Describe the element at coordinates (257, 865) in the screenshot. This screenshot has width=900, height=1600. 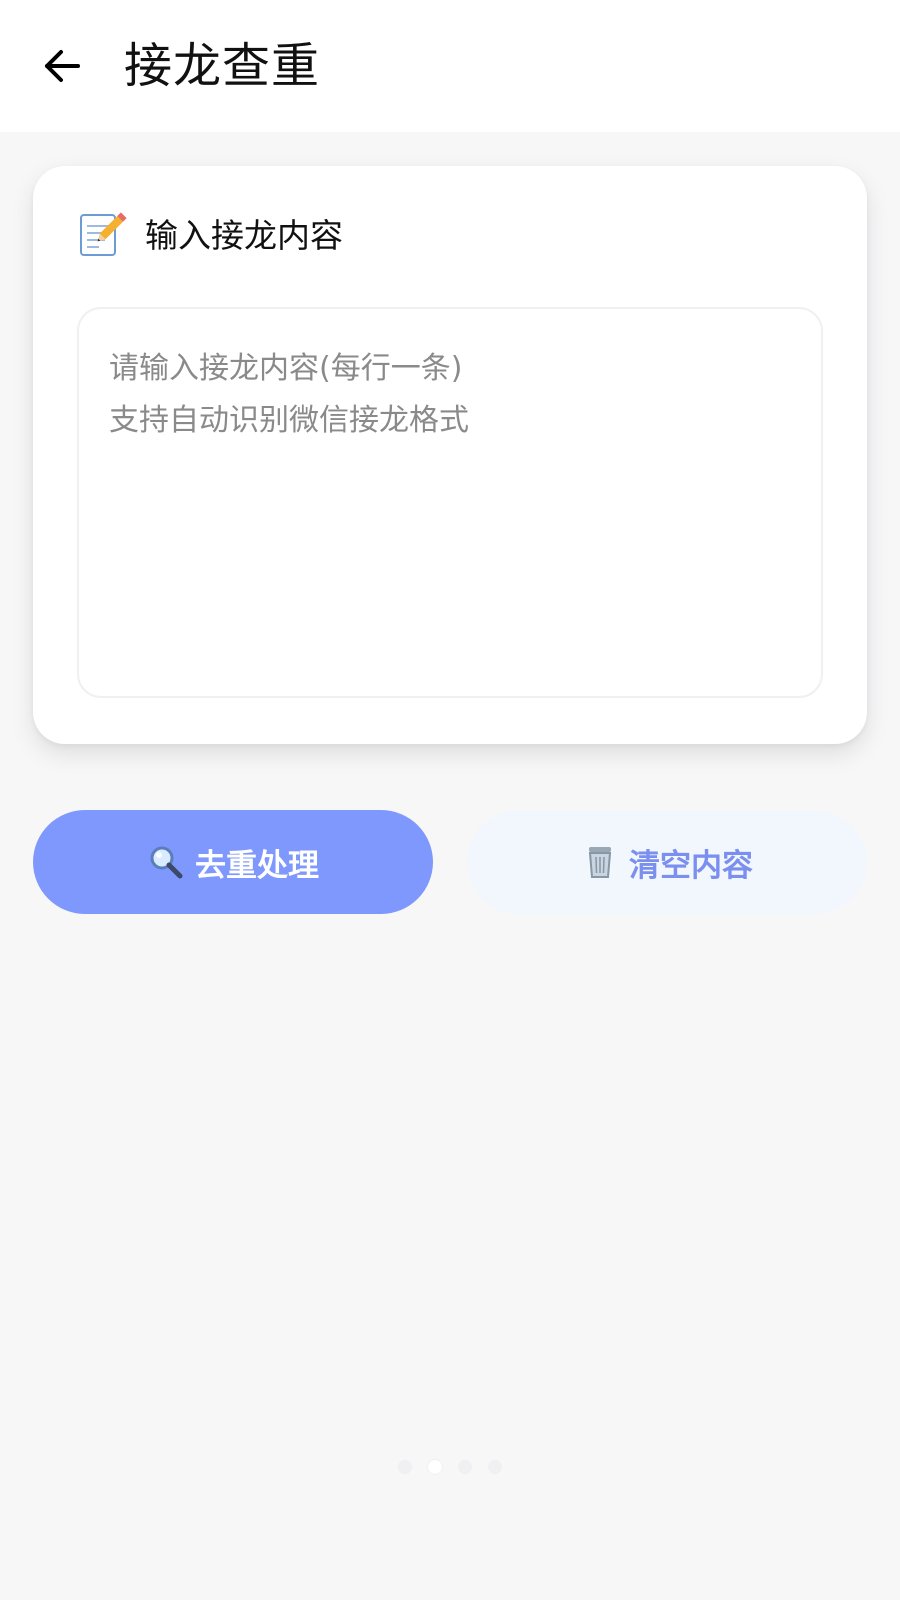
I see `dedupe-button-label: 去重处理` at that location.